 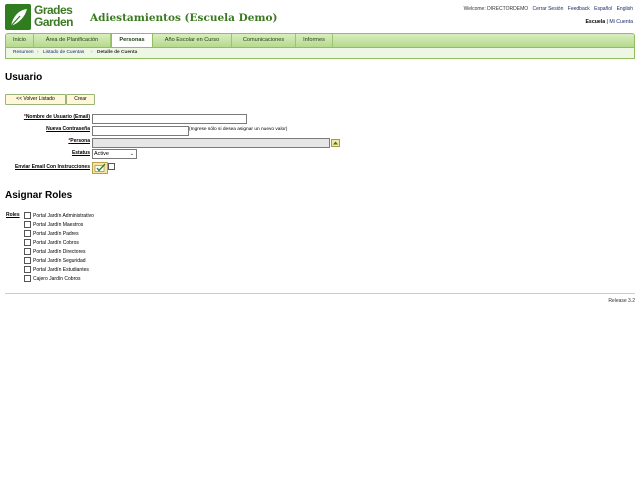 What do you see at coordinates (595, 22) in the screenshot?
I see `school-link: Escuela` at bounding box center [595, 22].